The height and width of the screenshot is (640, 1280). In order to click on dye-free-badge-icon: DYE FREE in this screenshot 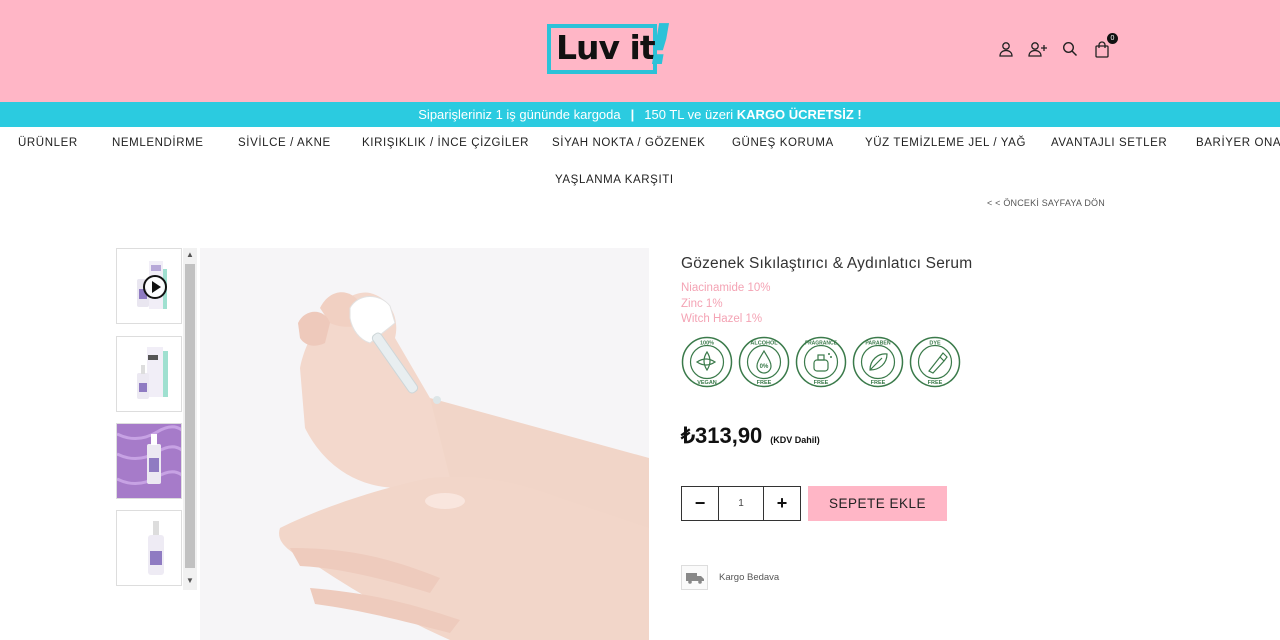, I will do `click(935, 361)`.